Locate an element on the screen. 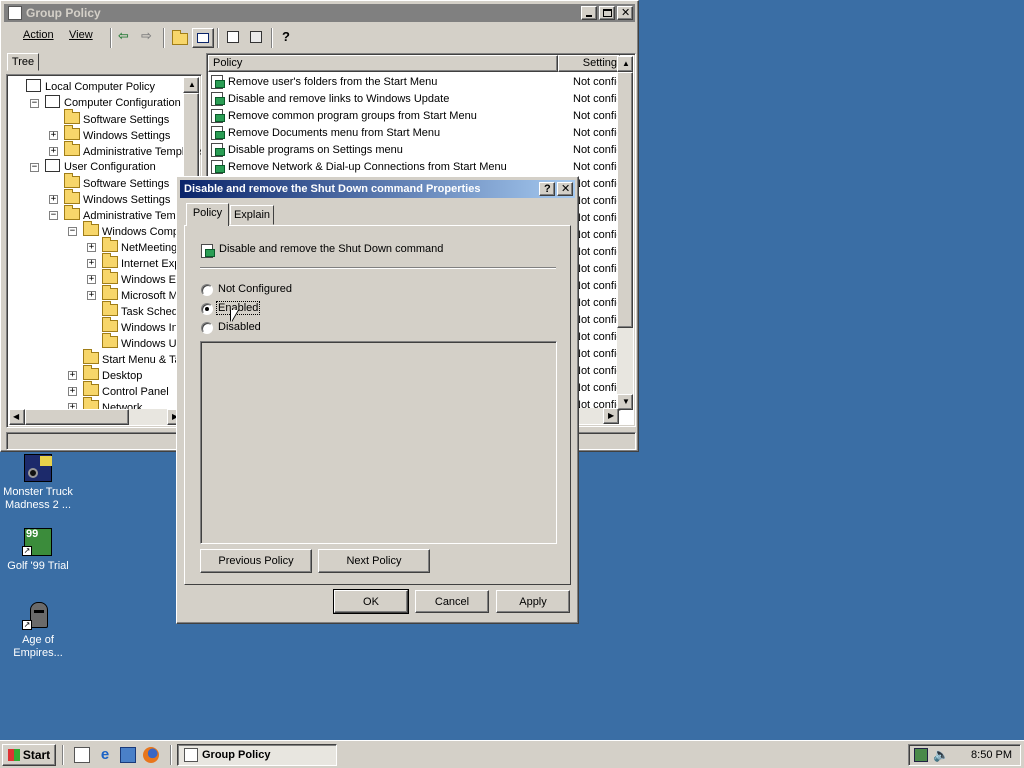 This screenshot has width=1024, height=768. age-of-empires-icon: ↗ is located at coordinates (38, 616).